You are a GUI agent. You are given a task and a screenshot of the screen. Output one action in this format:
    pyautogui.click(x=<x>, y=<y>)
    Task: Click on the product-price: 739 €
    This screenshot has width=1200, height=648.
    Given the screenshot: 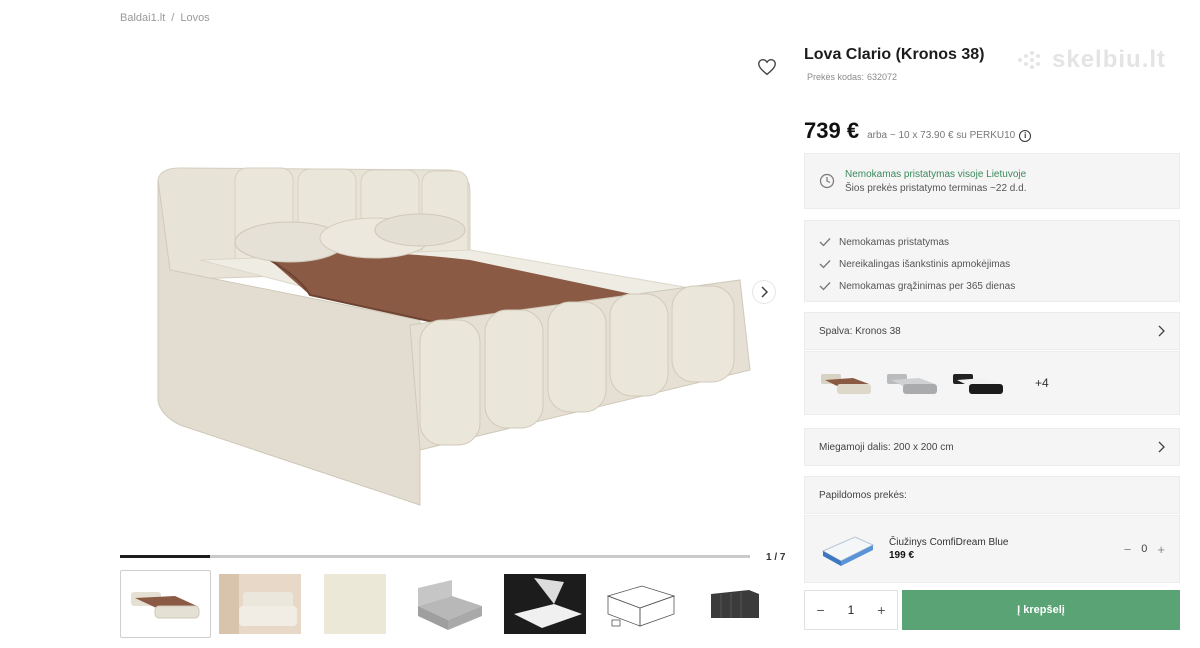 What is the action you would take?
    pyautogui.click(x=832, y=130)
    